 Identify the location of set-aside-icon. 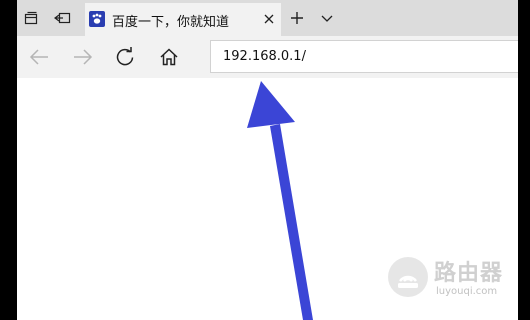
(63, 18).